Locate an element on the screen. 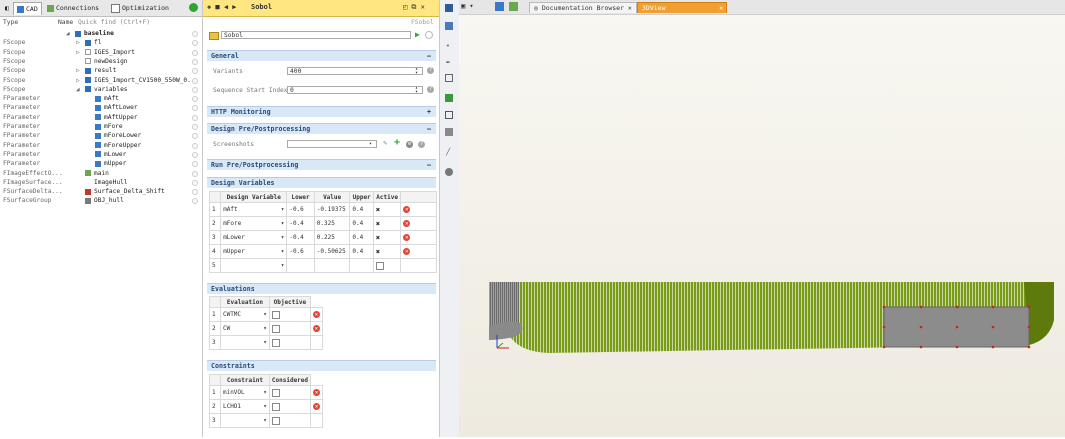 This screenshot has height=439, width=1065. section-general: General – is located at coordinates (321, 55).